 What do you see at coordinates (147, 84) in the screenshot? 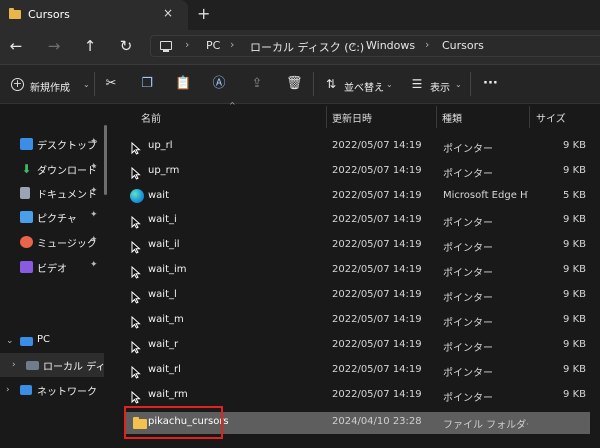
I see `copy-icon: ❐` at bounding box center [147, 84].